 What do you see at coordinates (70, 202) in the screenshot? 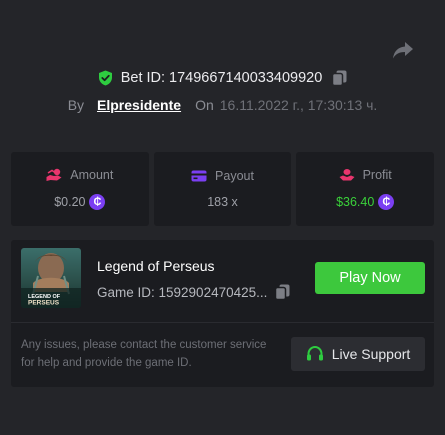
I see `amount-value: $0.20` at bounding box center [70, 202].